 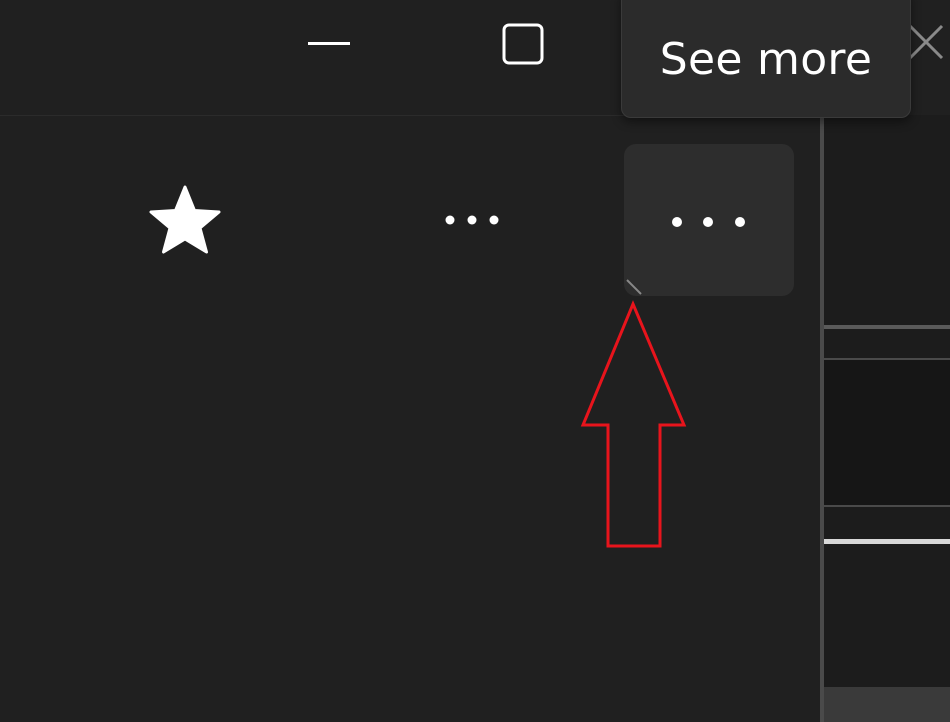 I want to click on minimize-button, so click(x=330, y=45).